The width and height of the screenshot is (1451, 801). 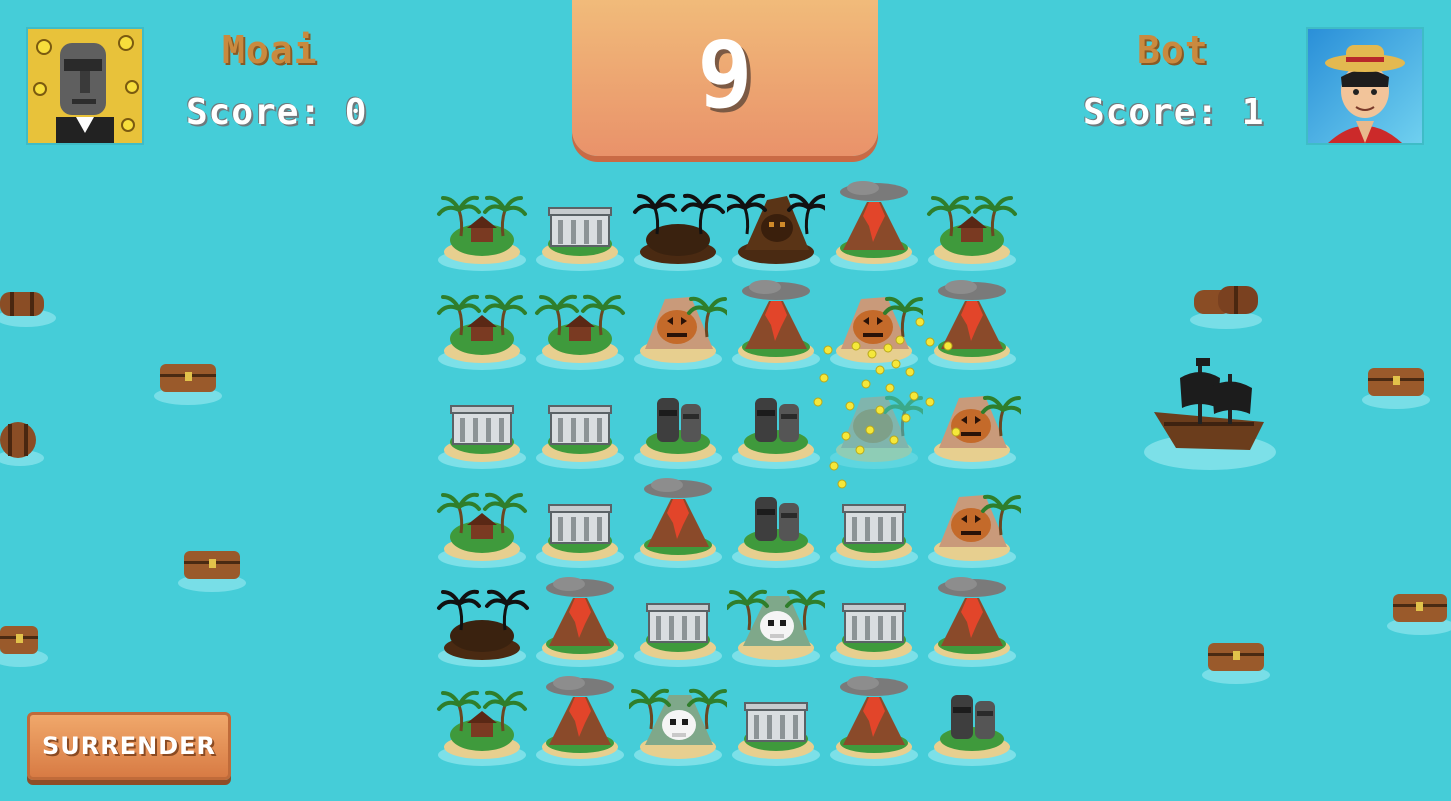 I want to click on timer-value: 9, so click(x=725, y=75).